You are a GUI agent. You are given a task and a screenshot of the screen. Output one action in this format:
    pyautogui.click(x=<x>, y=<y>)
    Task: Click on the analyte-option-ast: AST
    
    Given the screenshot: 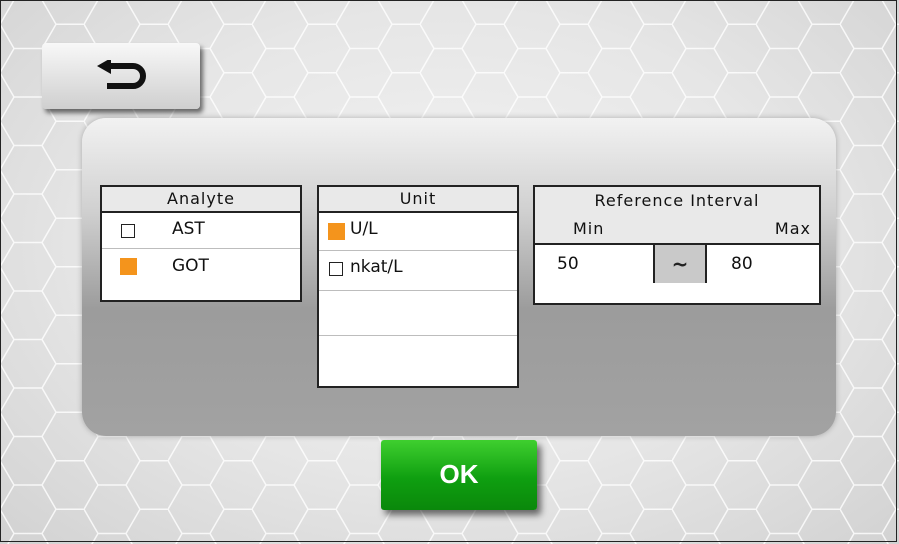 What is the action you would take?
    pyautogui.click(x=201, y=231)
    